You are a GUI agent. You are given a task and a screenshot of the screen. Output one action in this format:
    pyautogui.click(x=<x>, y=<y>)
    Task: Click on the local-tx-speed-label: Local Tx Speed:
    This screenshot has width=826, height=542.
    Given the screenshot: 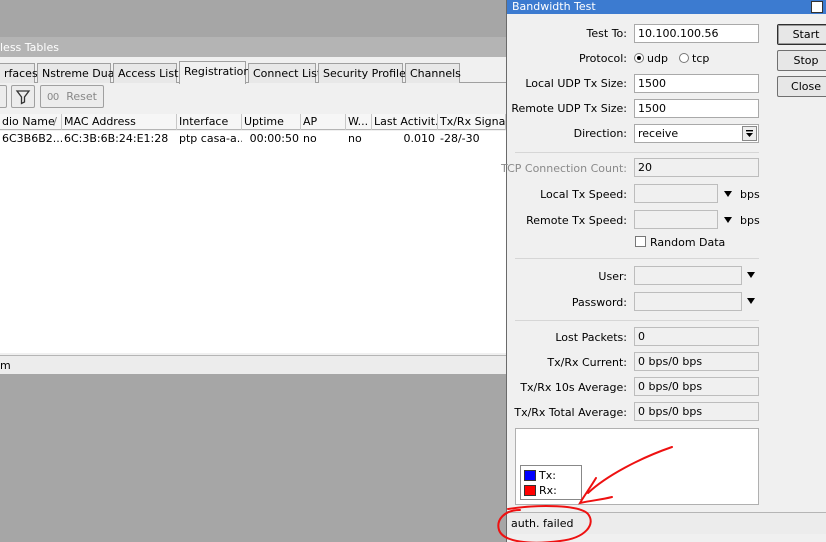 What is the action you would take?
    pyautogui.click(x=583, y=194)
    